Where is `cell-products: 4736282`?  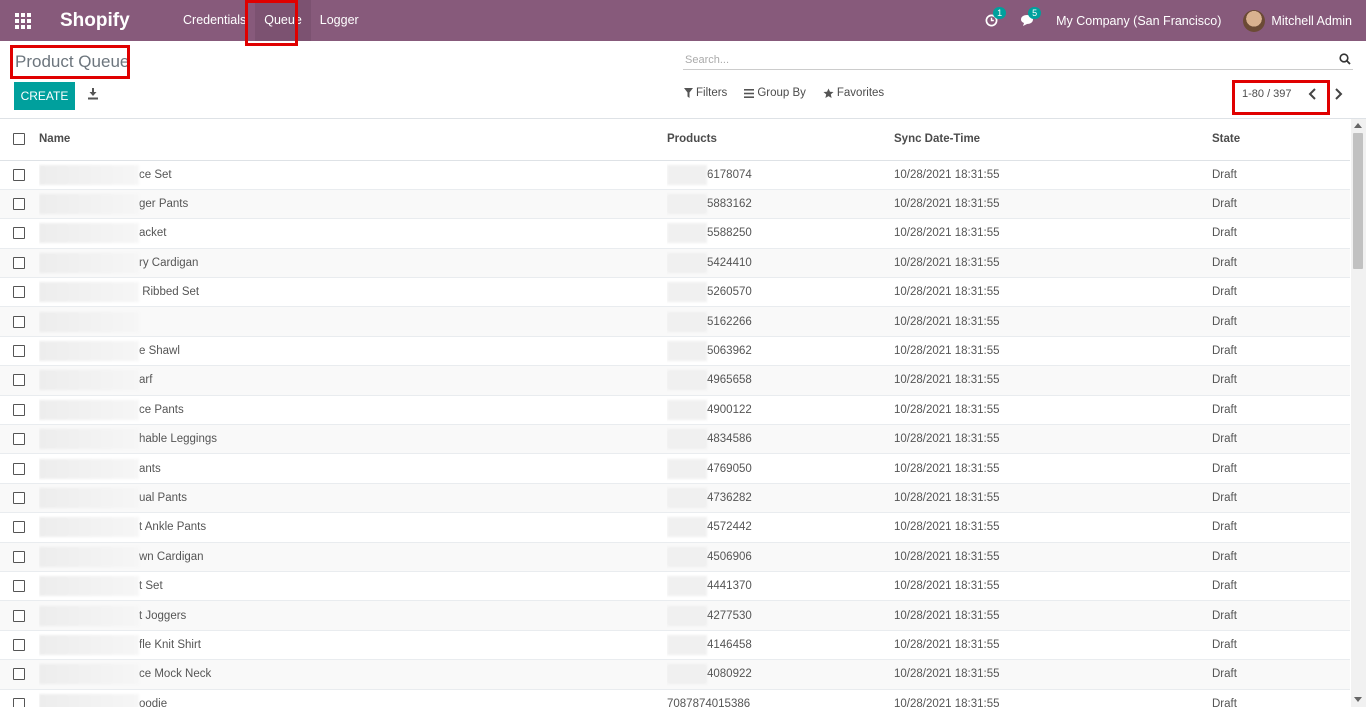
cell-products: 4736282 is located at coordinates (780, 497).